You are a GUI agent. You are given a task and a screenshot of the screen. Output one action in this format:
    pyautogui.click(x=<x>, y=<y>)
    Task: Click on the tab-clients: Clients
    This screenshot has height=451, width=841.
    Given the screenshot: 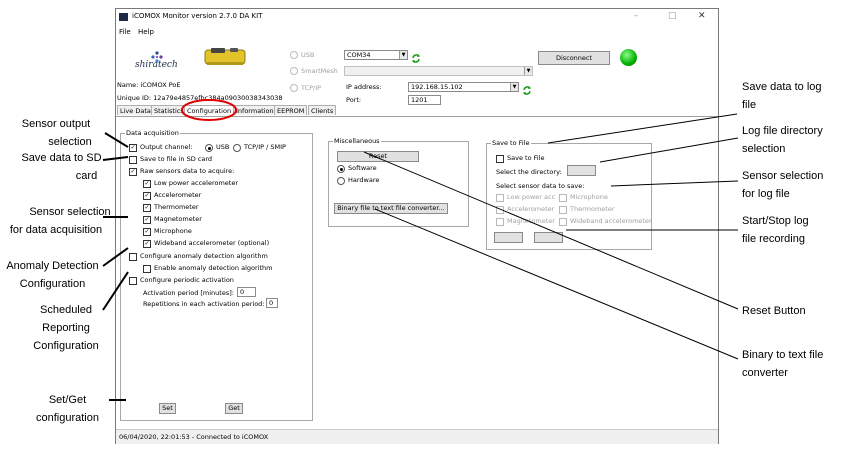 What is the action you would take?
    pyautogui.click(x=322, y=110)
    